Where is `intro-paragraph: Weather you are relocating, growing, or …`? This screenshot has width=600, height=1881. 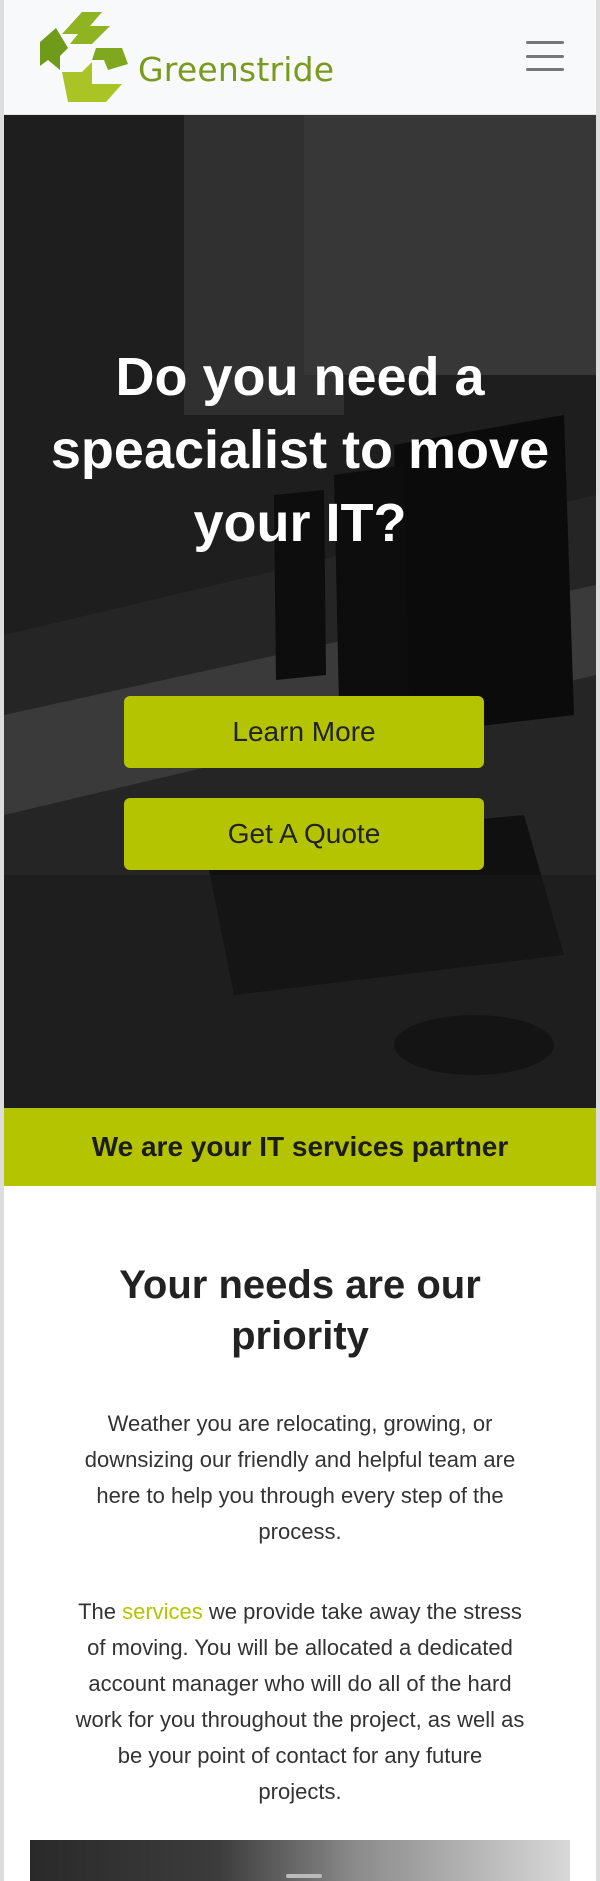
intro-paragraph: Weather you are relocating, growing, or … is located at coordinates (300, 1477).